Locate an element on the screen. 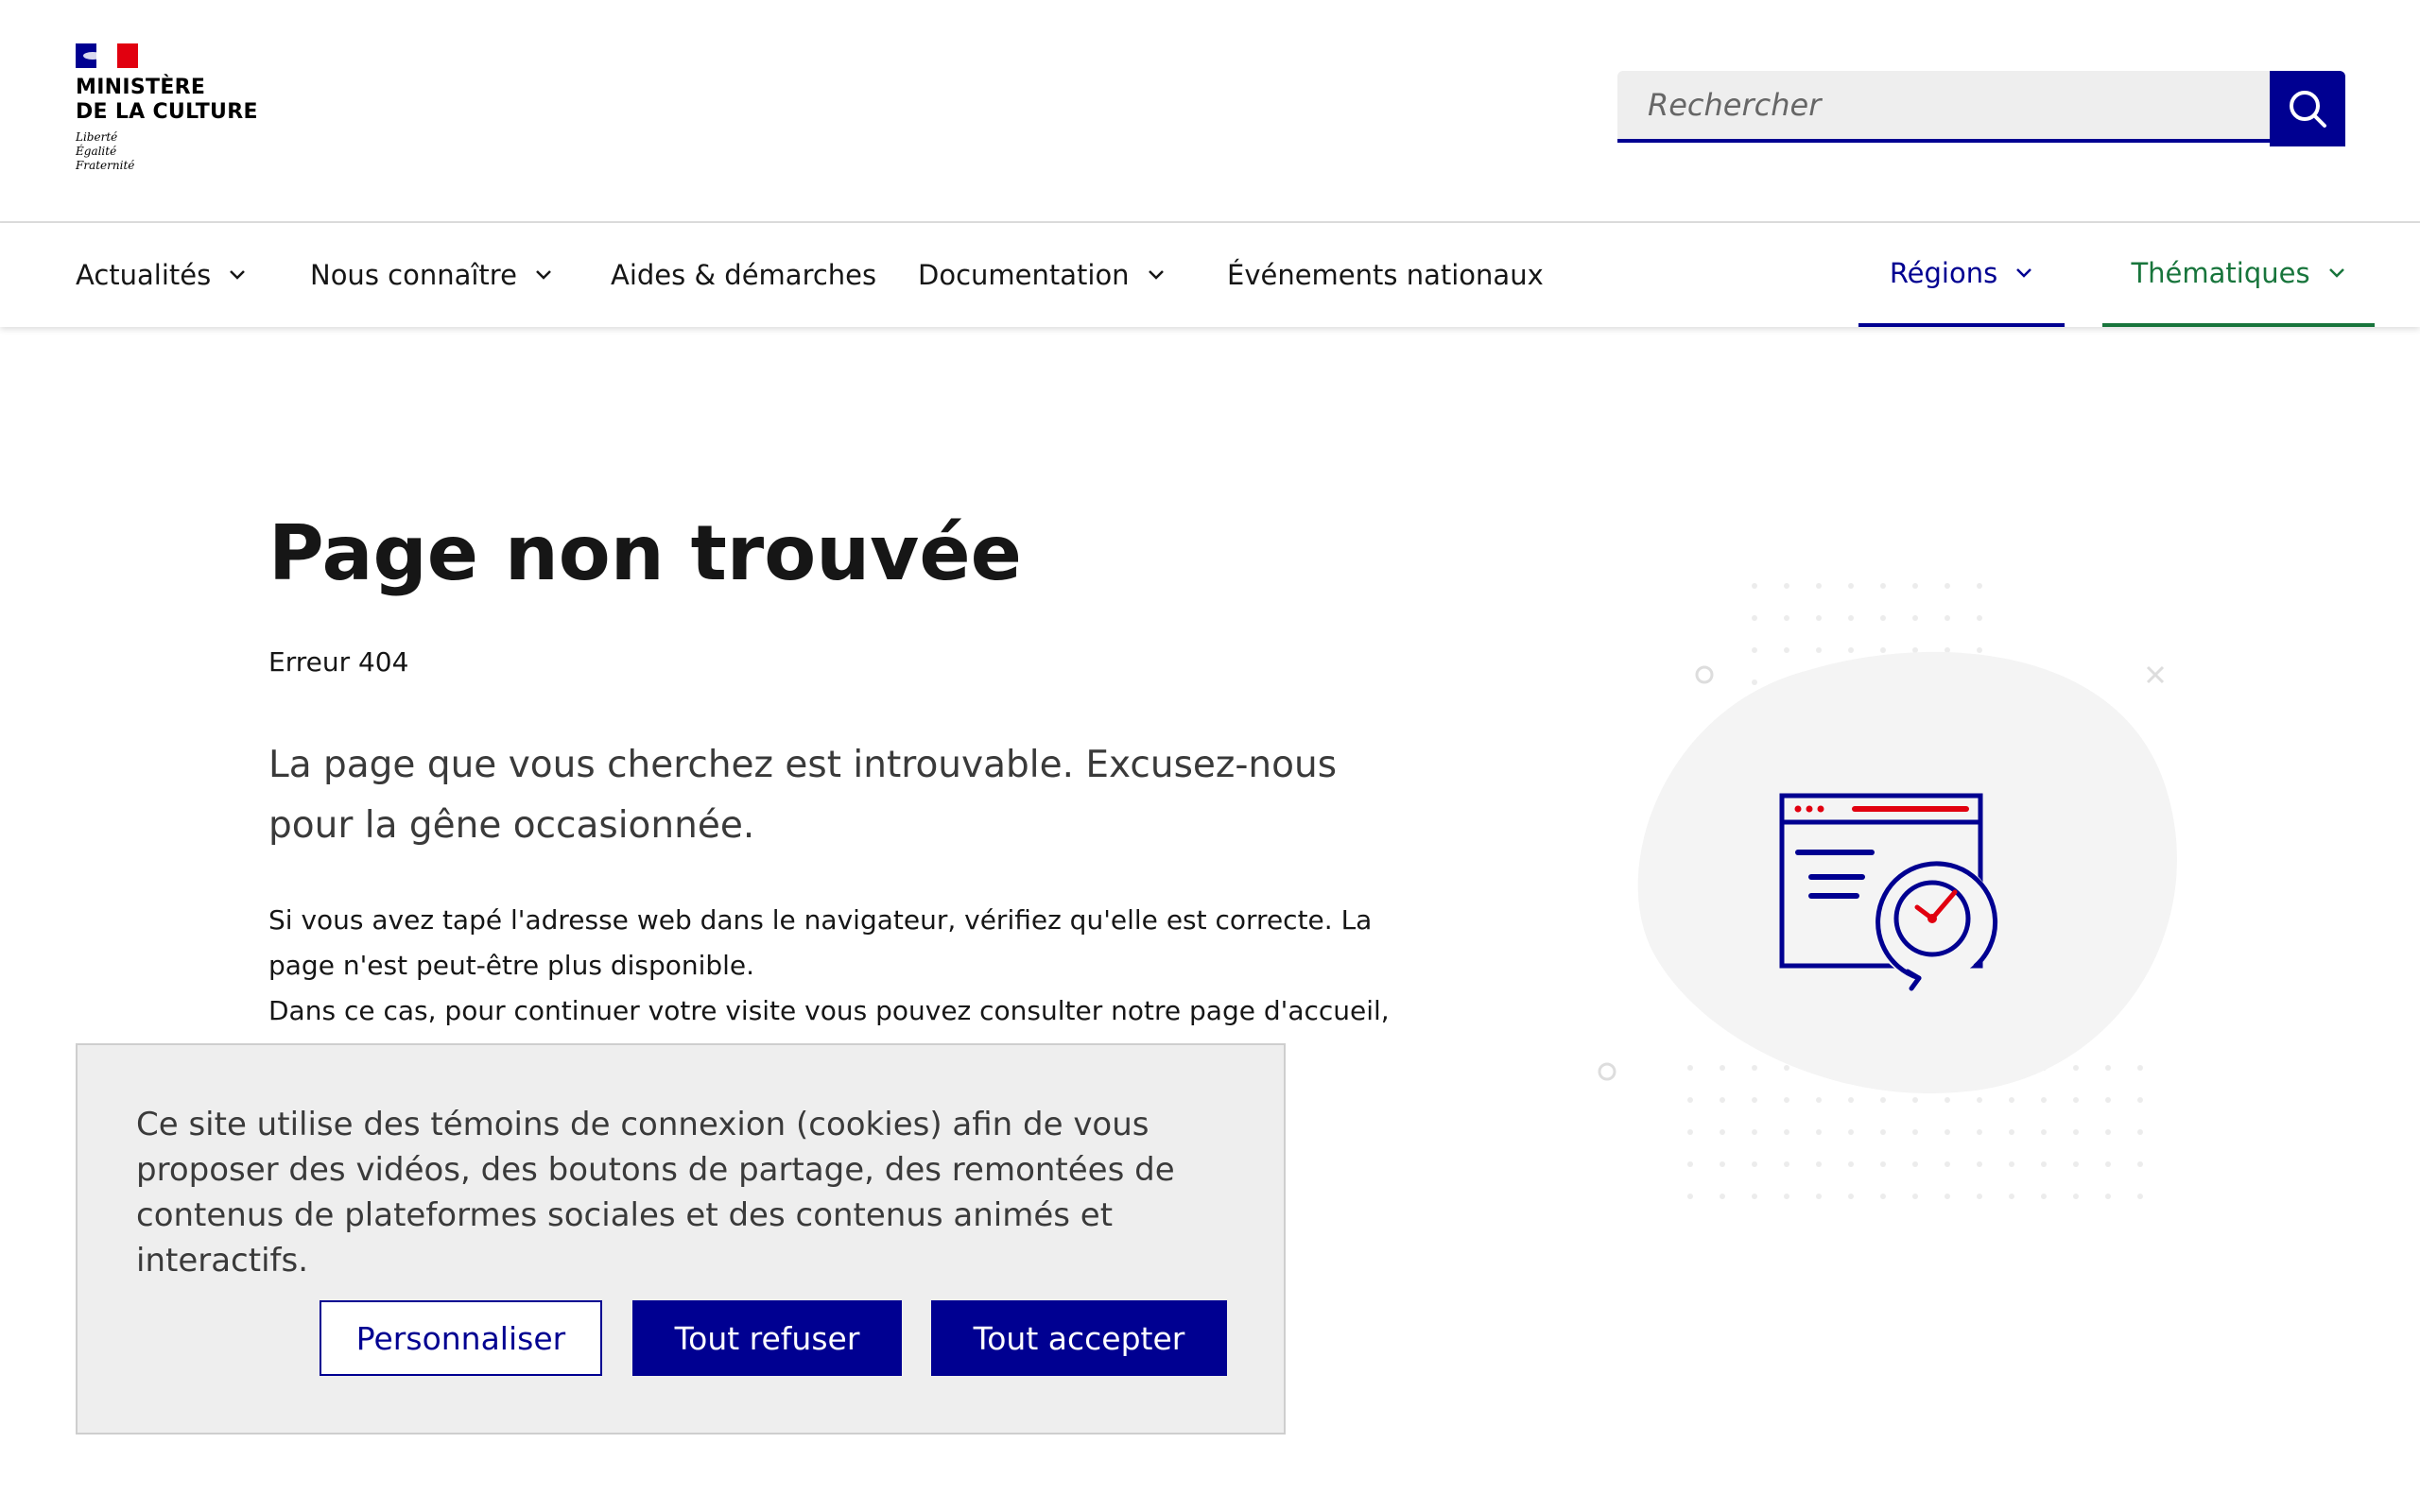 The height and width of the screenshot is (1512, 2420). nav-item-thematiques: Thématiques is located at coordinates (2238, 275).